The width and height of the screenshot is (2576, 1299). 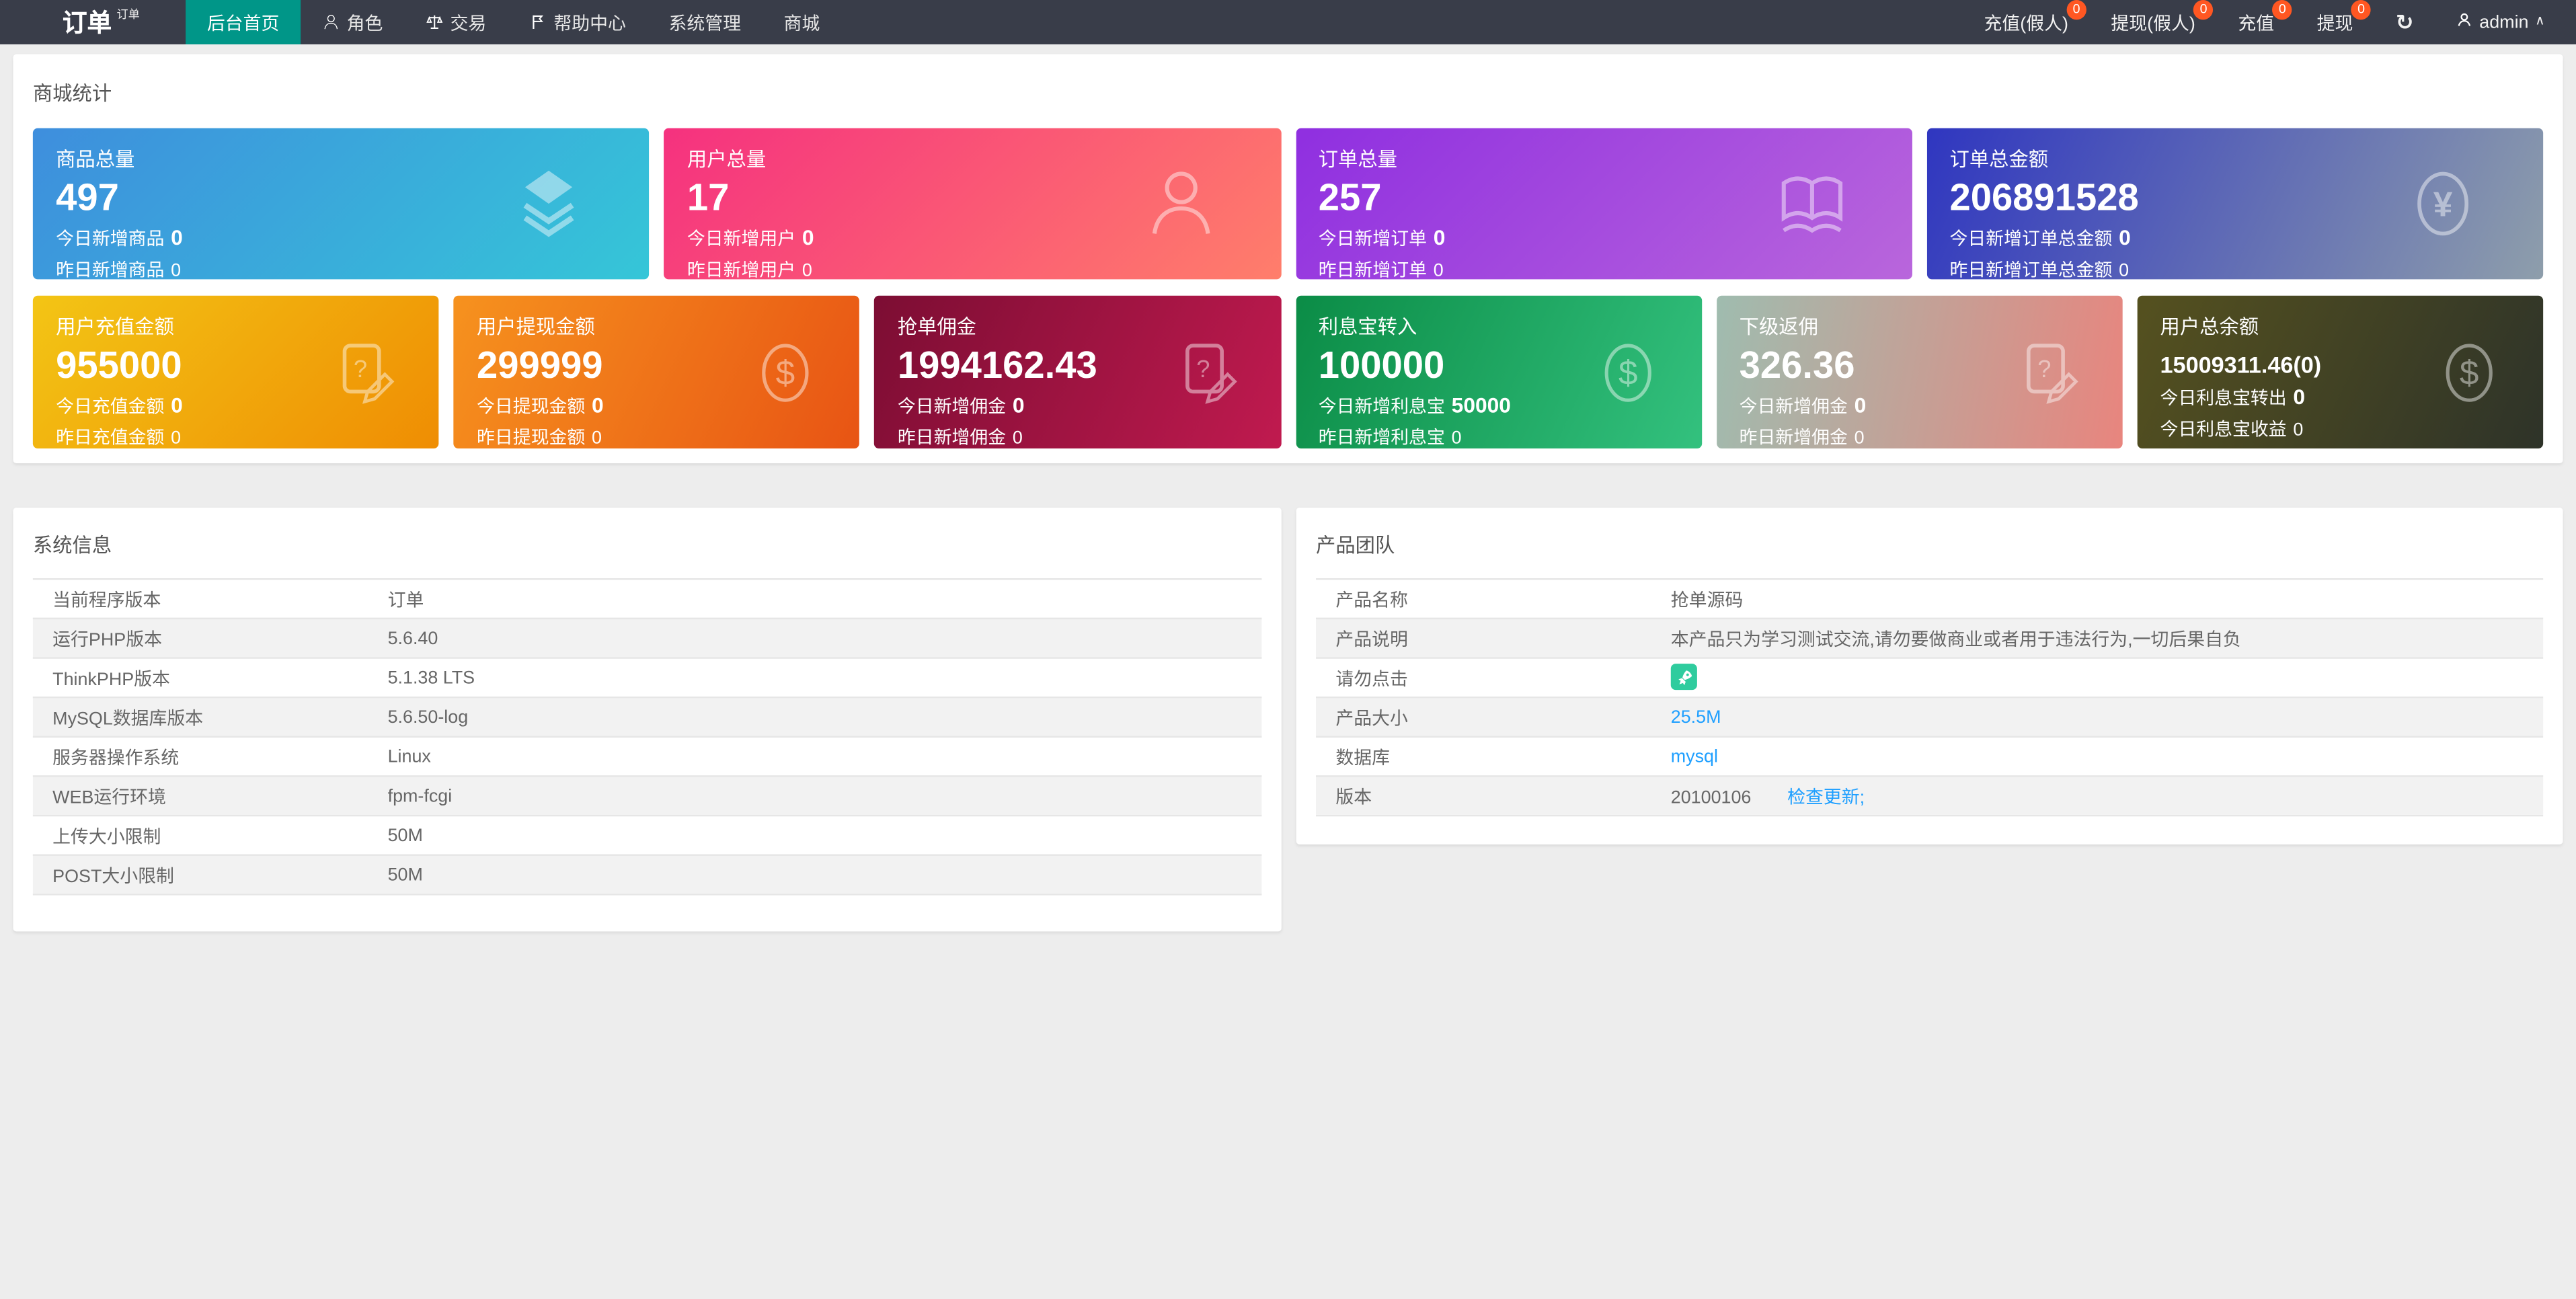 I want to click on stat-card-yesterday-line: 昨日提现金额 0, so click(x=669, y=436).